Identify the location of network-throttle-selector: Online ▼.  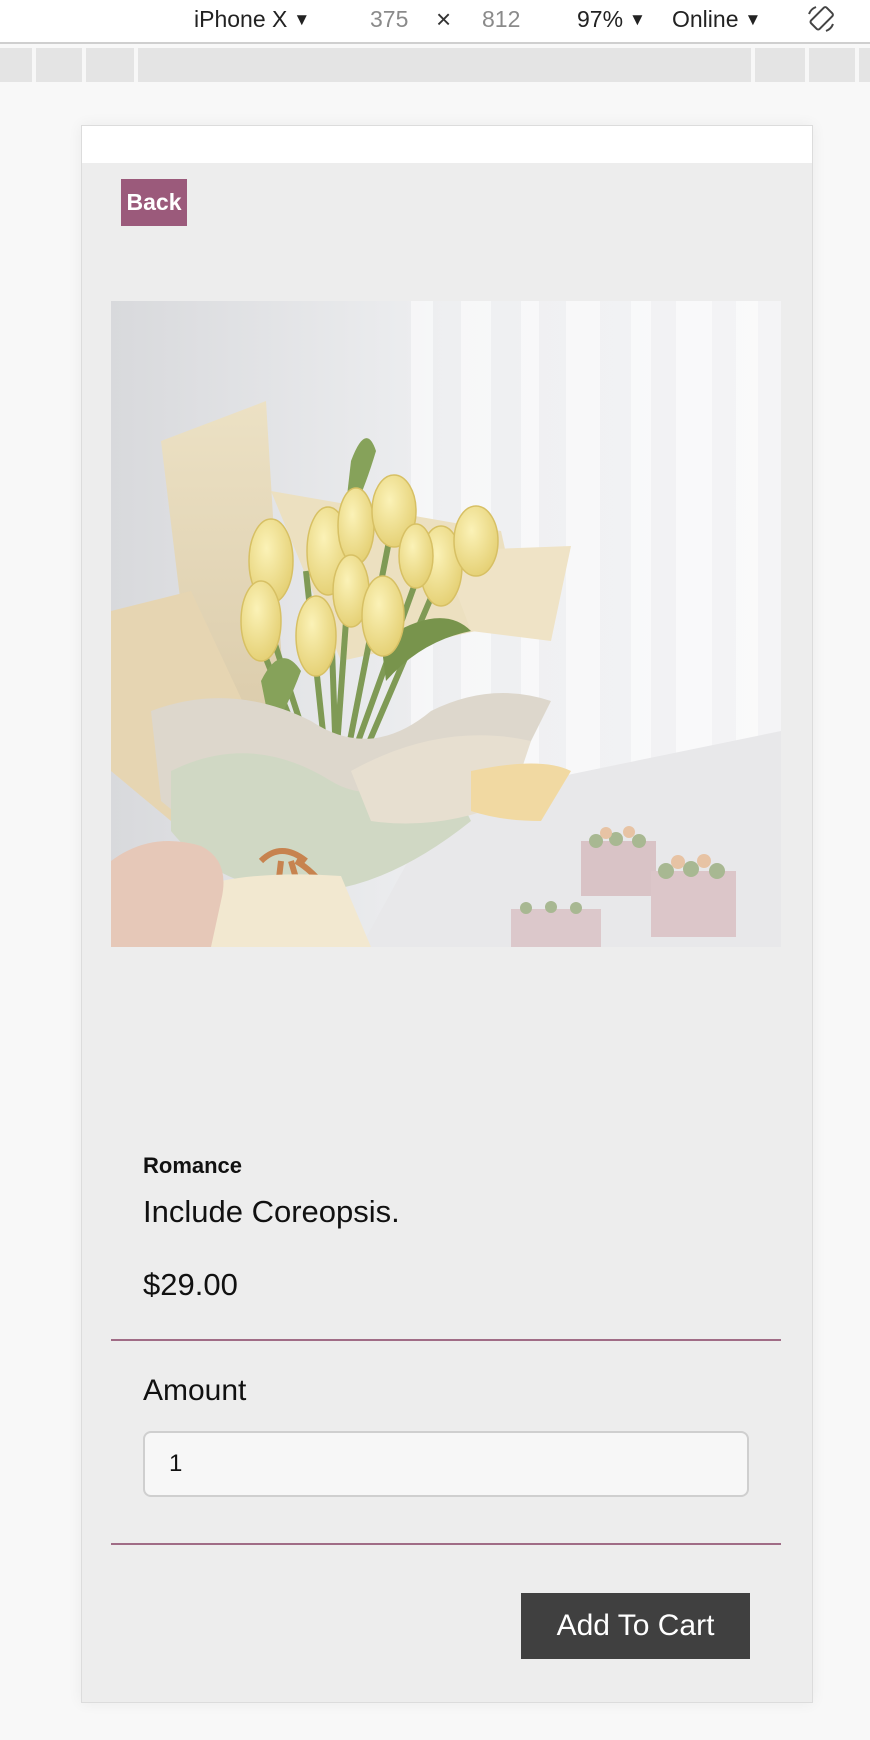
(716, 19).